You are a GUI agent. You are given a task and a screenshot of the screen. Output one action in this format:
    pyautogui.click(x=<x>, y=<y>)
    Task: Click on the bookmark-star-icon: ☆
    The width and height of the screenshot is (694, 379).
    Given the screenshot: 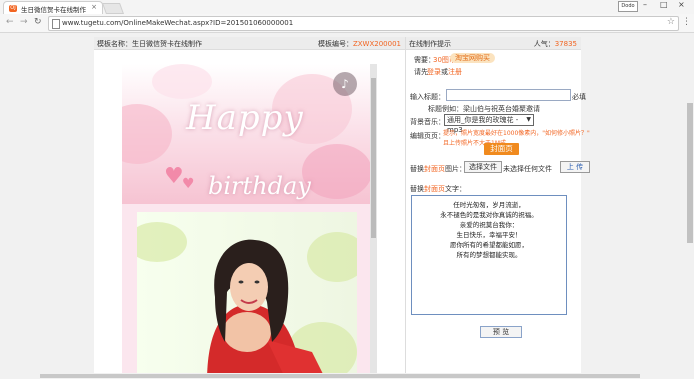 What is the action you would take?
    pyautogui.click(x=671, y=22)
    